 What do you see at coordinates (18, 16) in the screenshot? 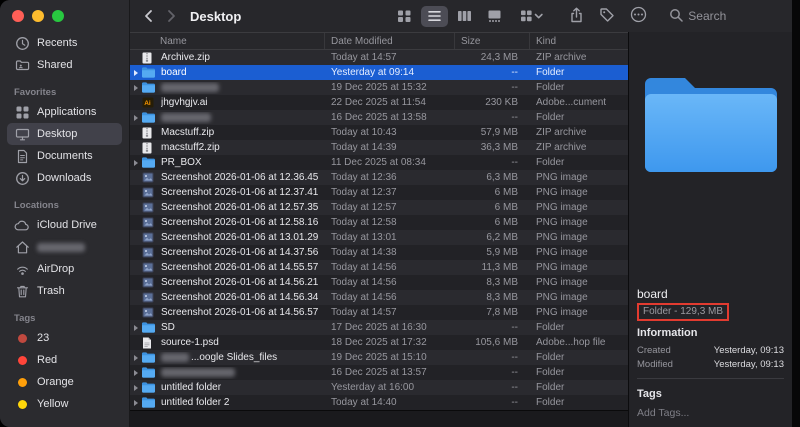
I see `close-button` at bounding box center [18, 16].